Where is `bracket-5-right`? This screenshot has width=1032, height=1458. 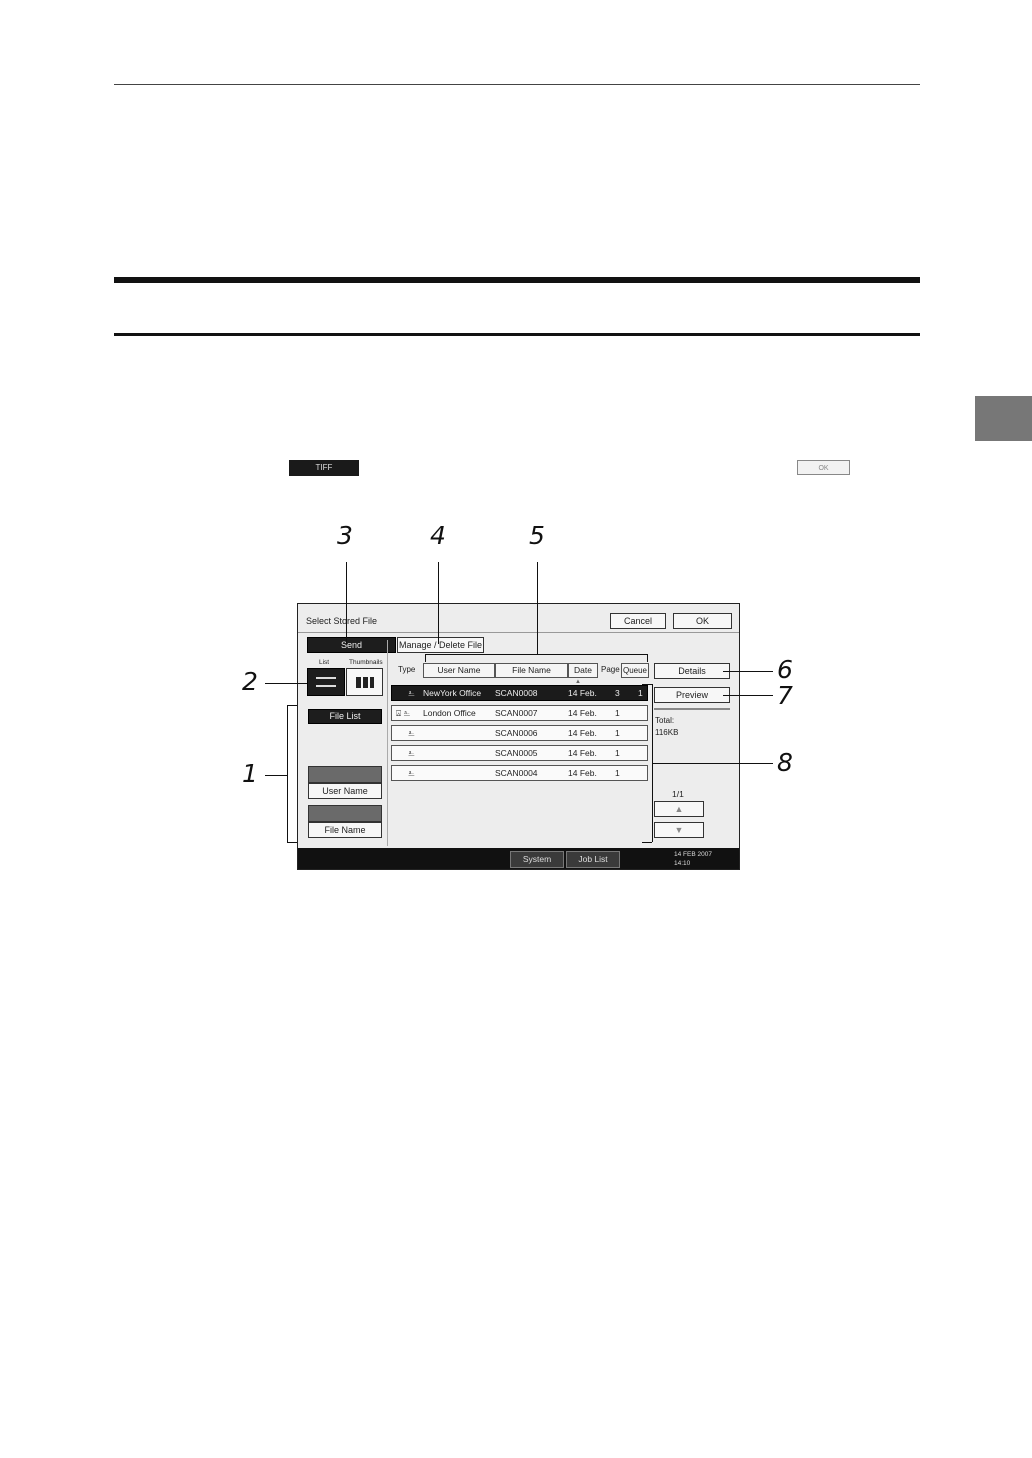
bracket-5-right is located at coordinates (647, 658).